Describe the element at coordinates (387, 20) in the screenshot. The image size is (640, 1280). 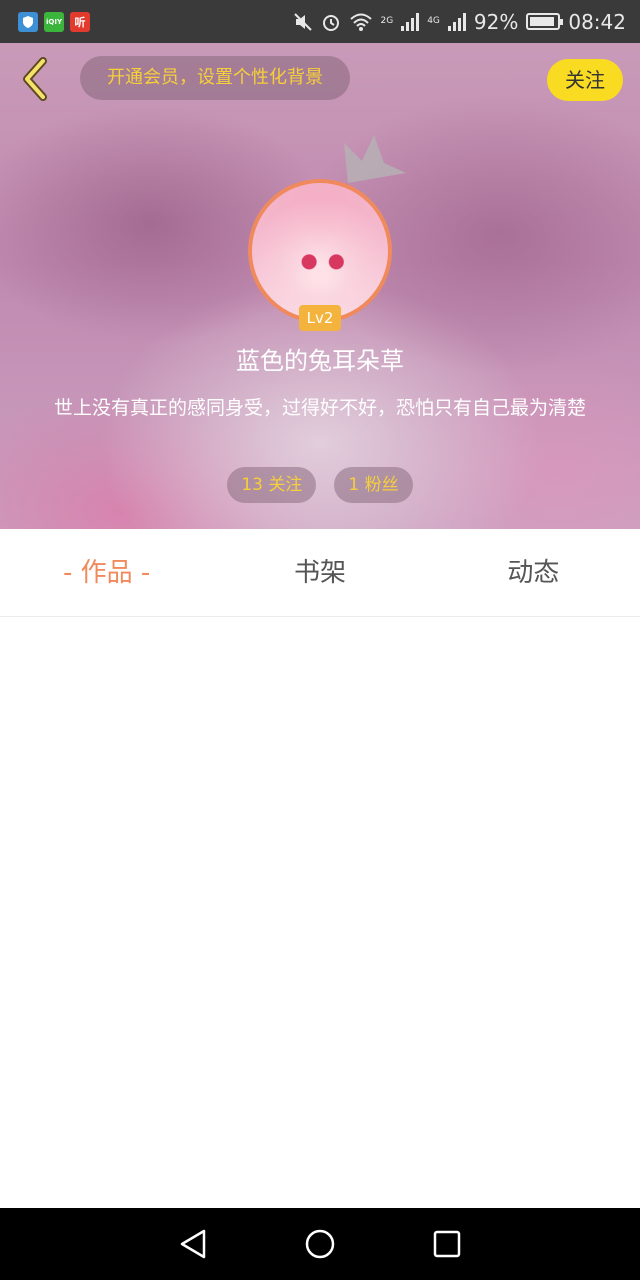
I see `network-2g-label: 2G` at that location.